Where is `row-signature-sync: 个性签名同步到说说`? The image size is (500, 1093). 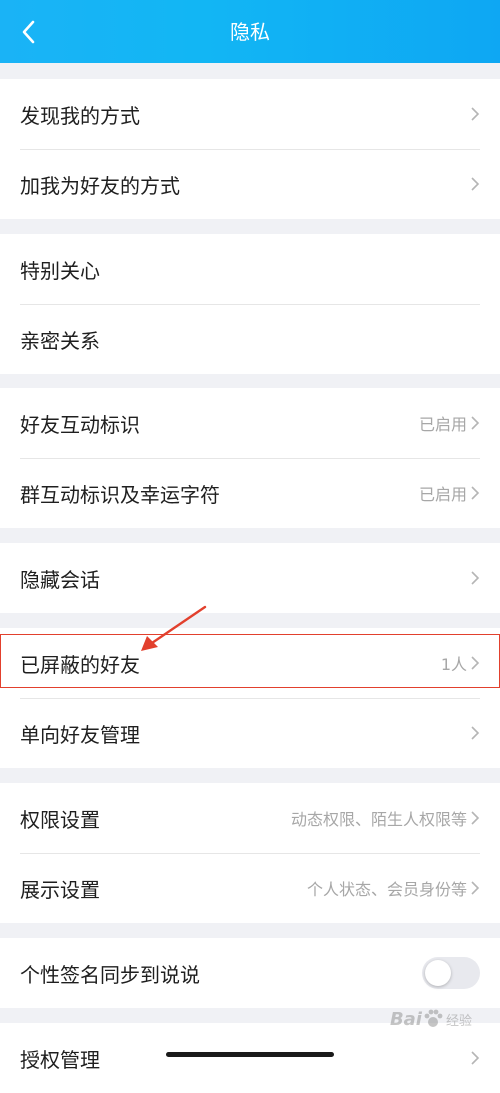 row-signature-sync: 个性签名同步到说说 is located at coordinates (250, 973).